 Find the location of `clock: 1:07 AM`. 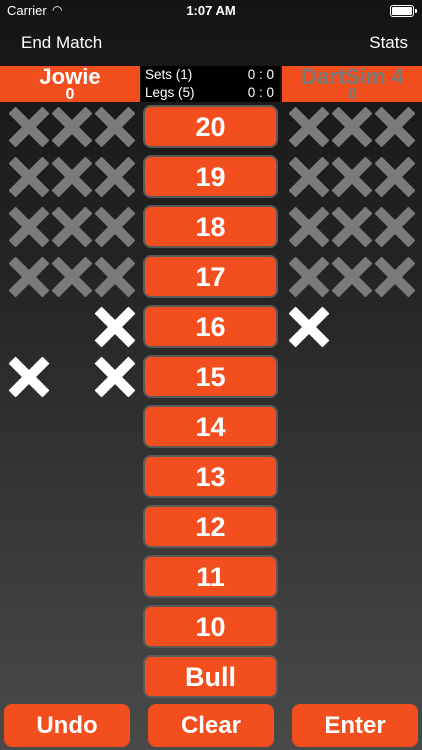

clock: 1:07 AM is located at coordinates (211, 10).